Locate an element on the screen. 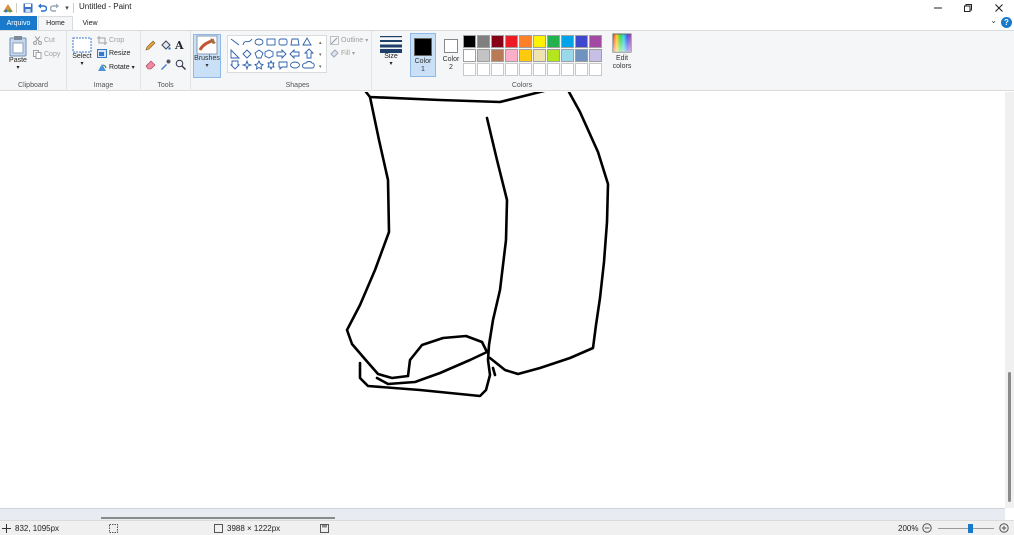 The width and height of the screenshot is (1014, 535). crop-button: Crop is located at coordinates (110, 40).